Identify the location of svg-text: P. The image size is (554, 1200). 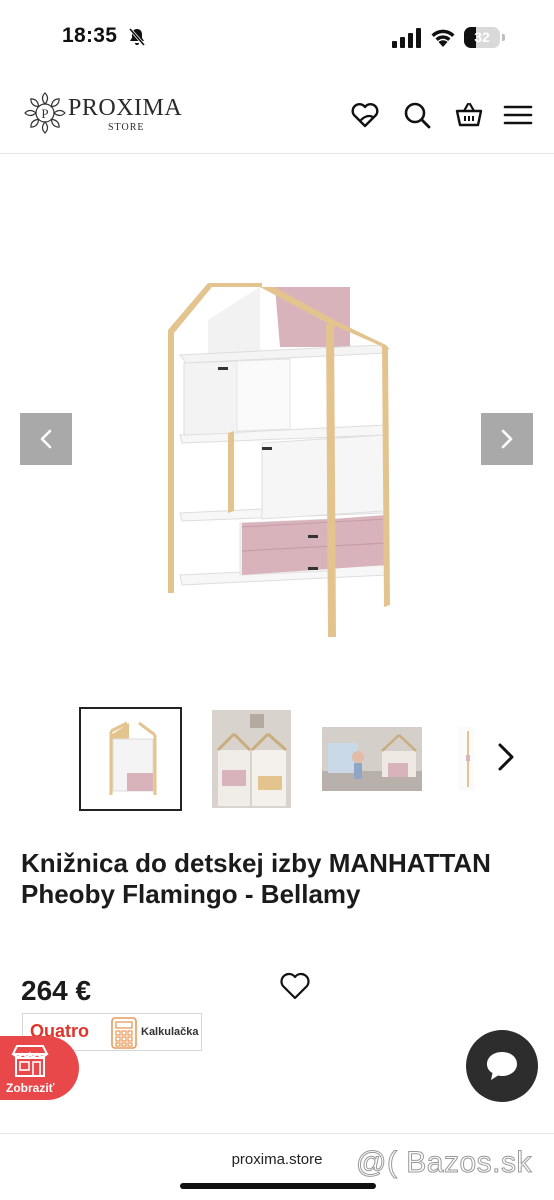
(44, 113).